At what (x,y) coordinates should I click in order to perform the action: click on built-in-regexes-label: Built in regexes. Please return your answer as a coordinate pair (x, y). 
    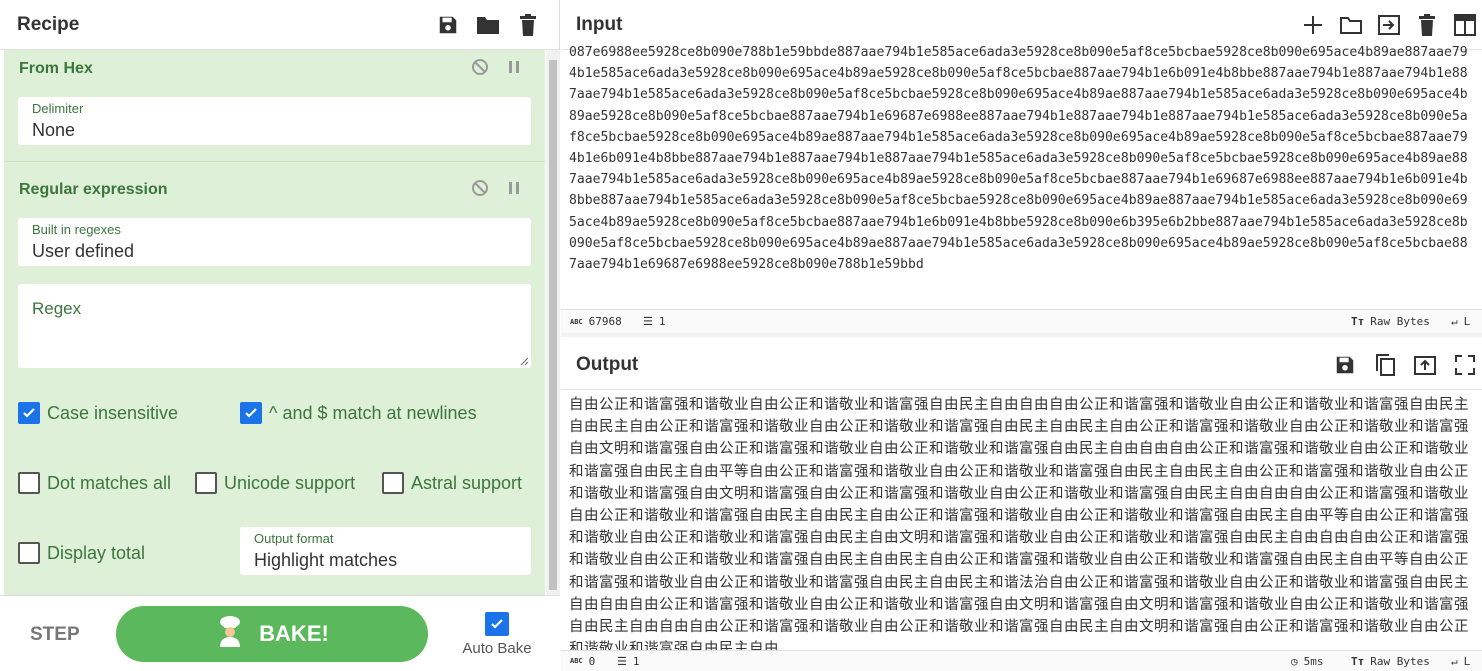
    Looking at the image, I should click on (76, 229).